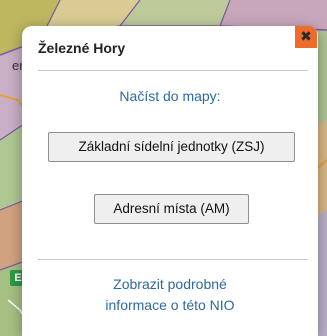 The width and height of the screenshot is (327, 336). I want to click on detail-info-link-line2: informace o této NIO, so click(170, 305).